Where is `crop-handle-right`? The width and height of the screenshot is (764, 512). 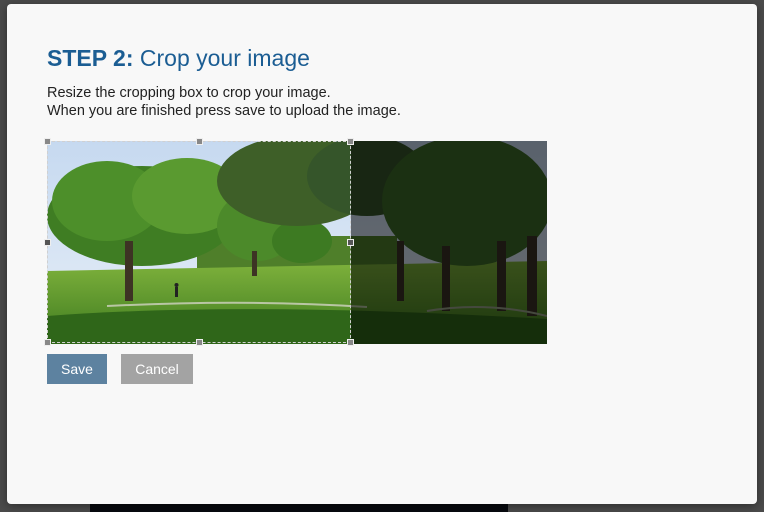 crop-handle-right is located at coordinates (350, 242).